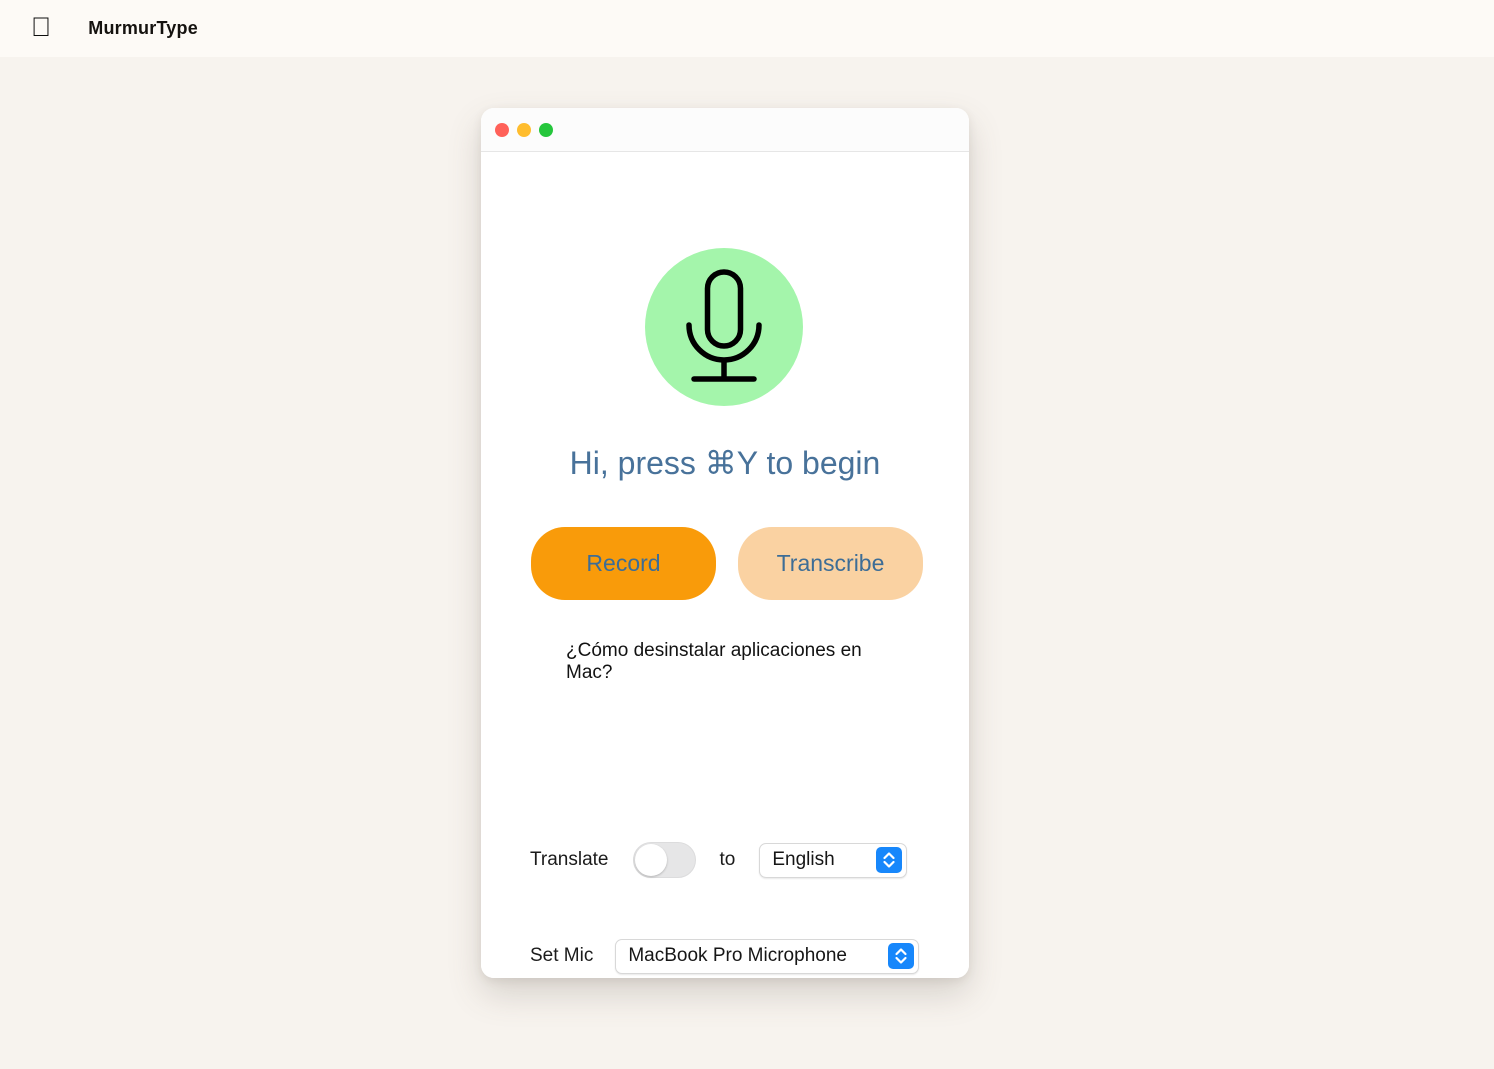 This screenshot has height=1069, width=1494. I want to click on minimize-window-button, so click(524, 129).